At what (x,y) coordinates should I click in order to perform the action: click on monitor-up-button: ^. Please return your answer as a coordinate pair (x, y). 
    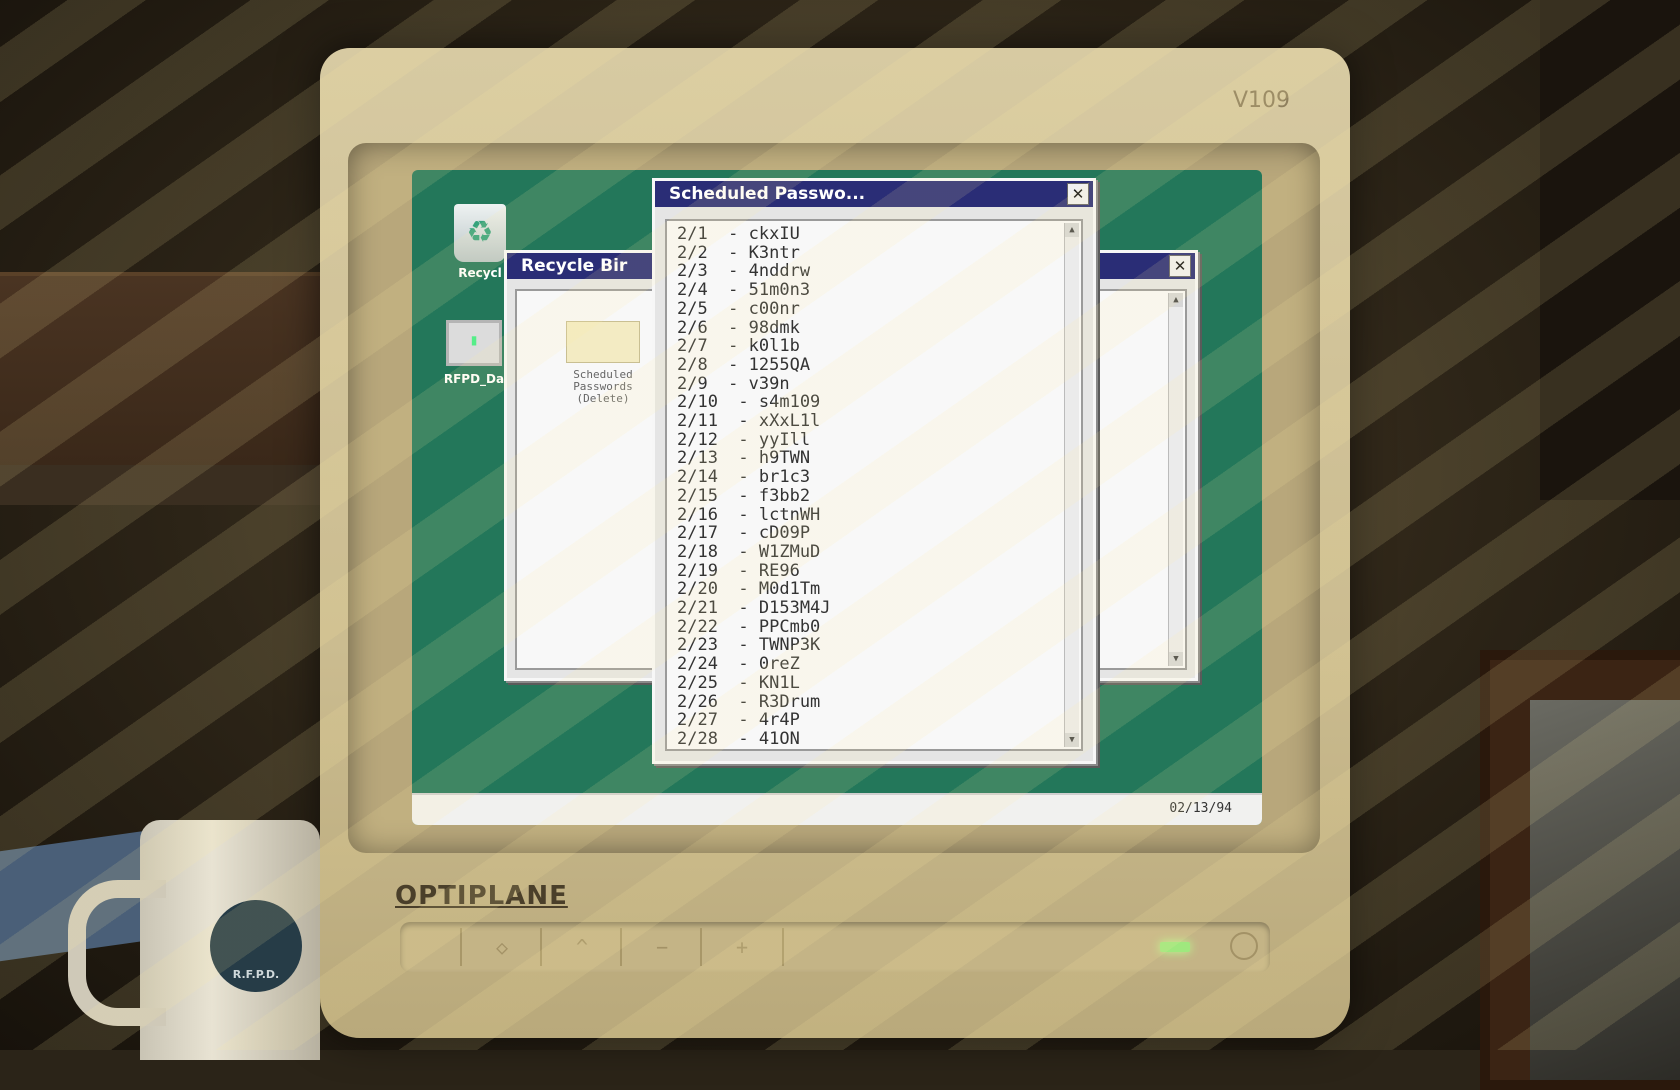
    Looking at the image, I should click on (581, 947).